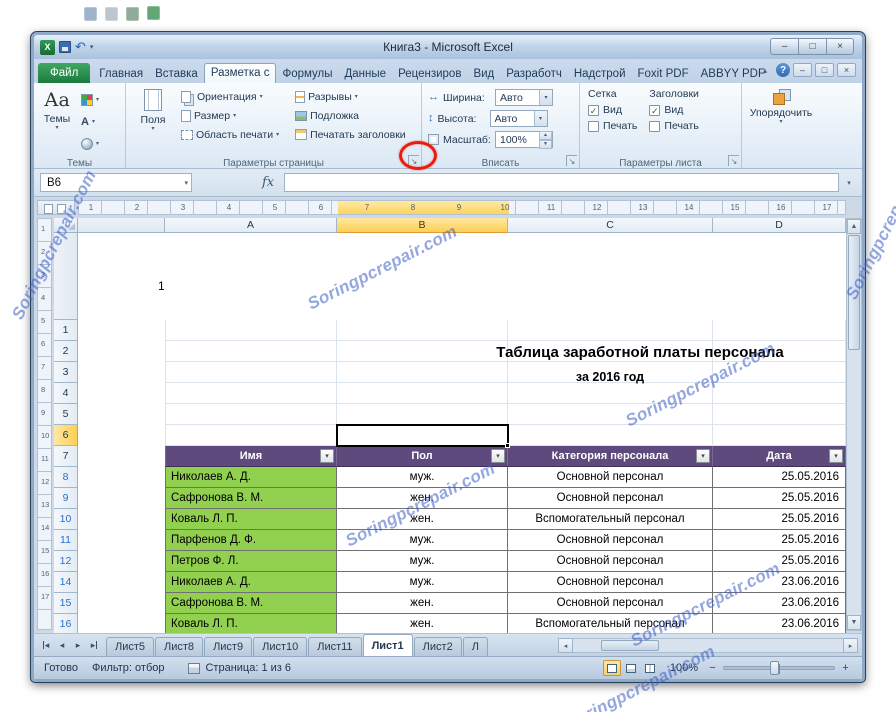 This screenshot has width=896, height=712. Describe the element at coordinates (422, 582) in the screenshot. I see `table-cell: муж.` at that location.